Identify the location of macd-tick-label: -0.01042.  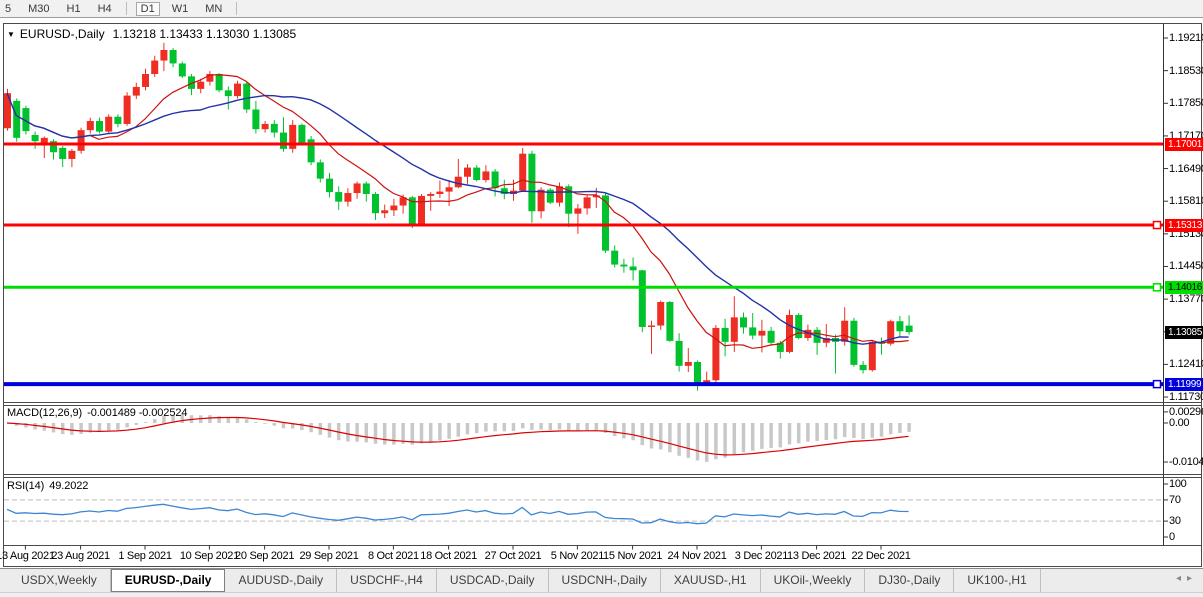
(1186, 462).